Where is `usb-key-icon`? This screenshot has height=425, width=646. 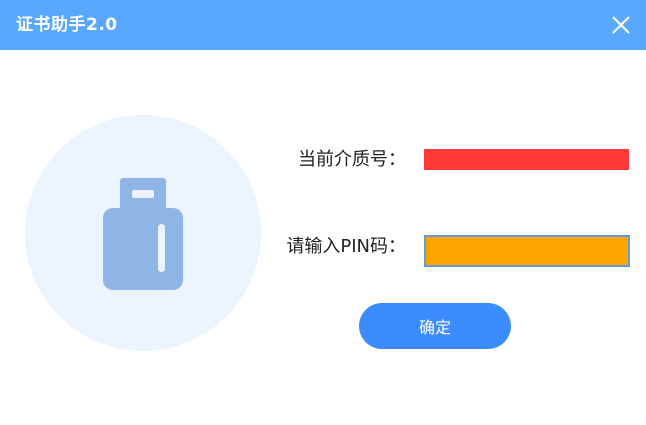
usb-key-icon is located at coordinates (143, 234).